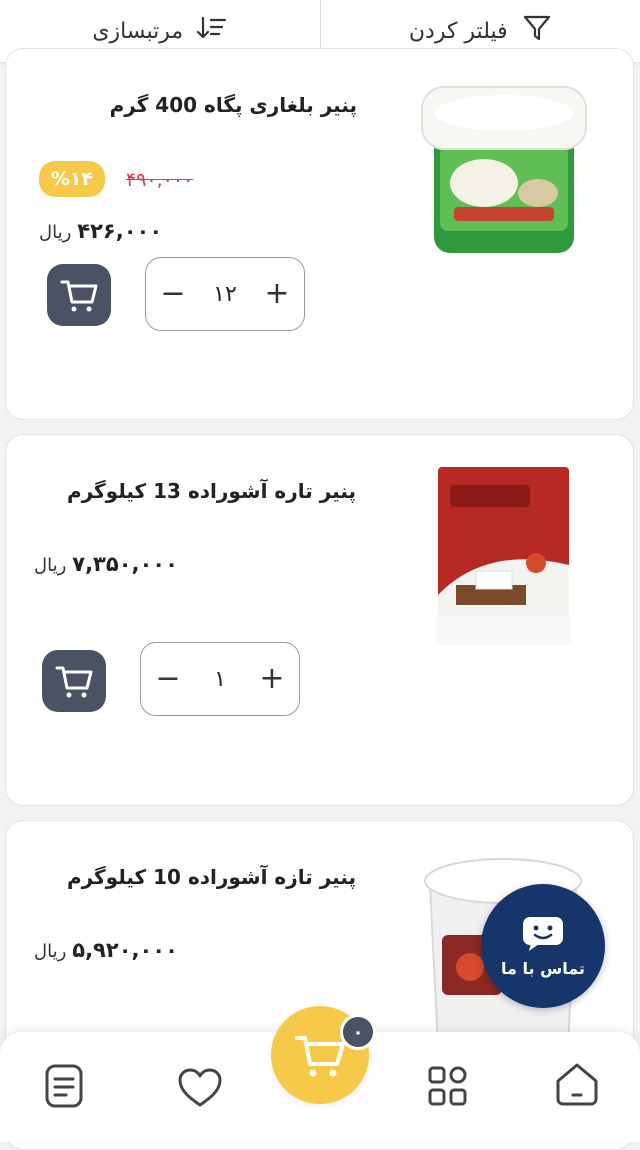 This screenshot has width=640, height=1150. Describe the element at coordinates (537, 31) in the screenshot. I see `filter-icon` at that location.